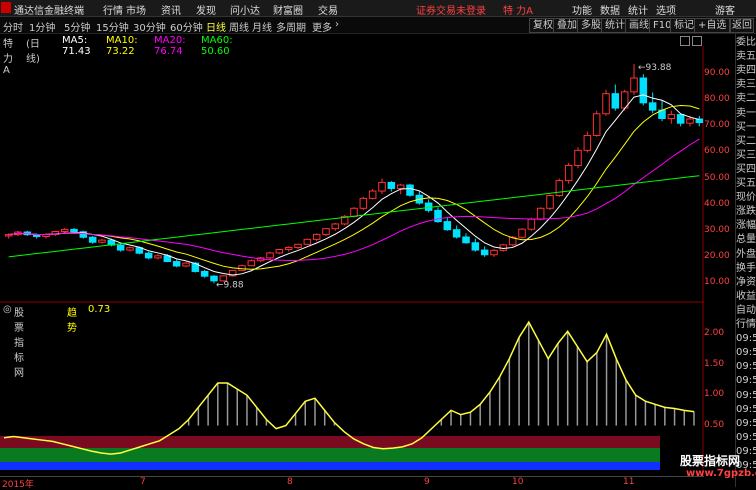 Image resolution: width=756 pixels, height=490 pixels. I want to click on user-label: 游客, so click(725, 9).